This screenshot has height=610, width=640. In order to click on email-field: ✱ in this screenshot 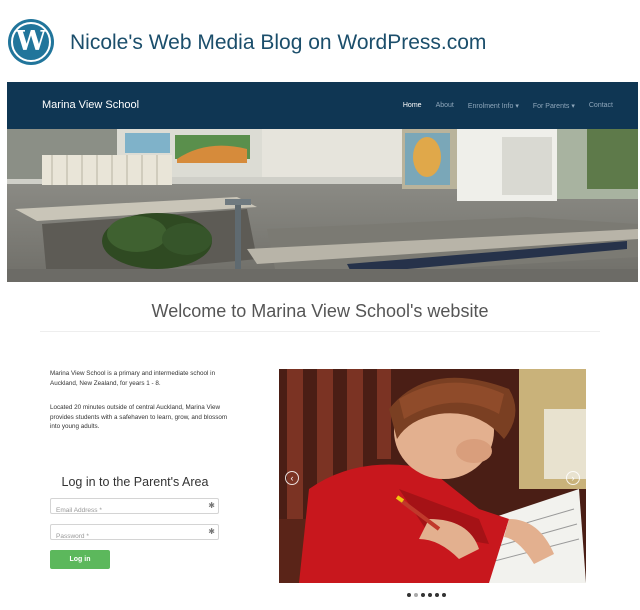, I will do `click(134, 508)`.